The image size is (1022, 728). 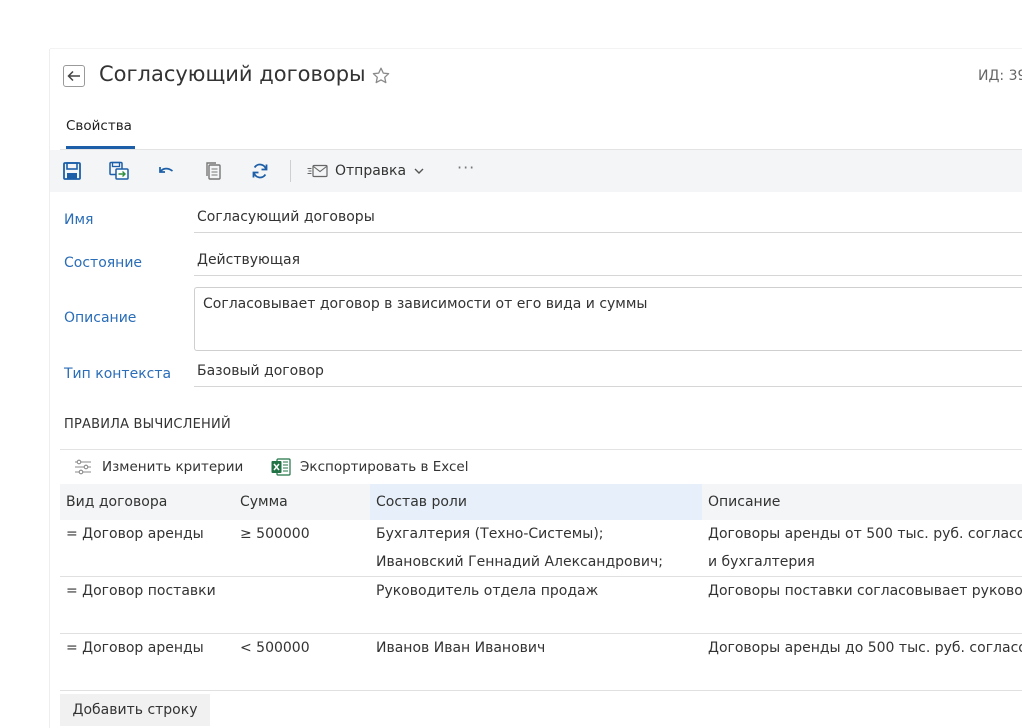 I want to click on description-label: Описание, so click(x=100, y=318).